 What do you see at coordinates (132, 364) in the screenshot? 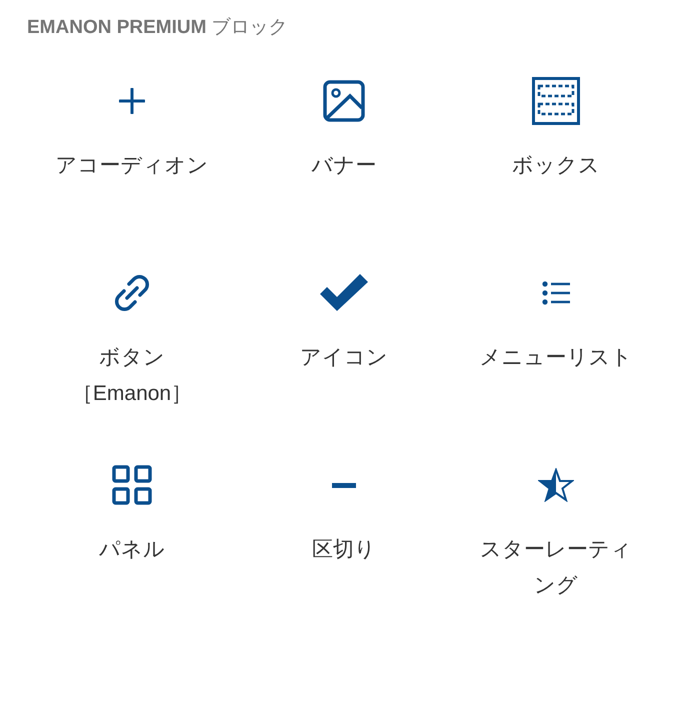
I see `block-item: ボタン［Emanon］` at bounding box center [132, 364].